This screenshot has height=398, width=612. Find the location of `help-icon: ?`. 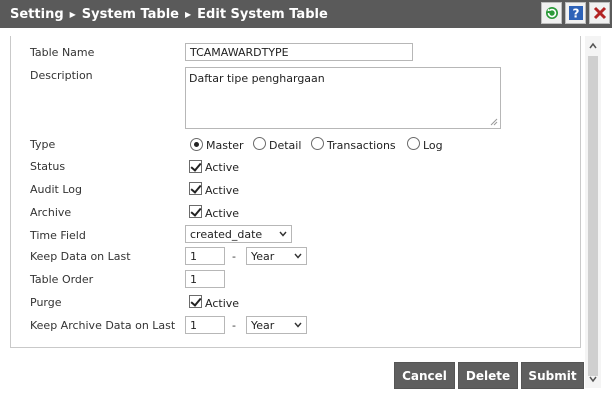

help-icon: ? is located at coordinates (575, 13).